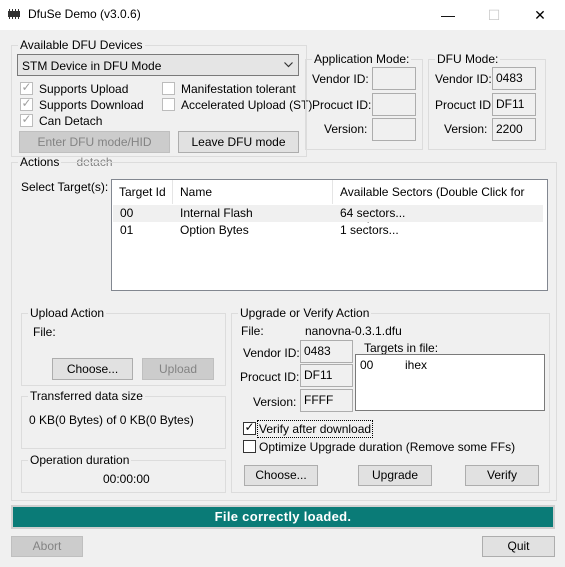 Image resolution: width=565 pixels, height=567 pixels. What do you see at coordinates (282, 15) in the screenshot?
I see `title-bar: DfuSe Demo (v3.0.6) — ☐ ✕` at bounding box center [282, 15].